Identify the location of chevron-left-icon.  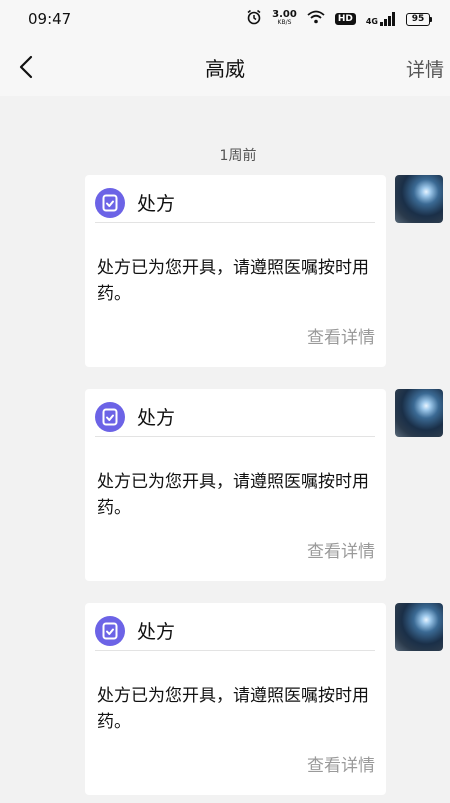
(26, 67).